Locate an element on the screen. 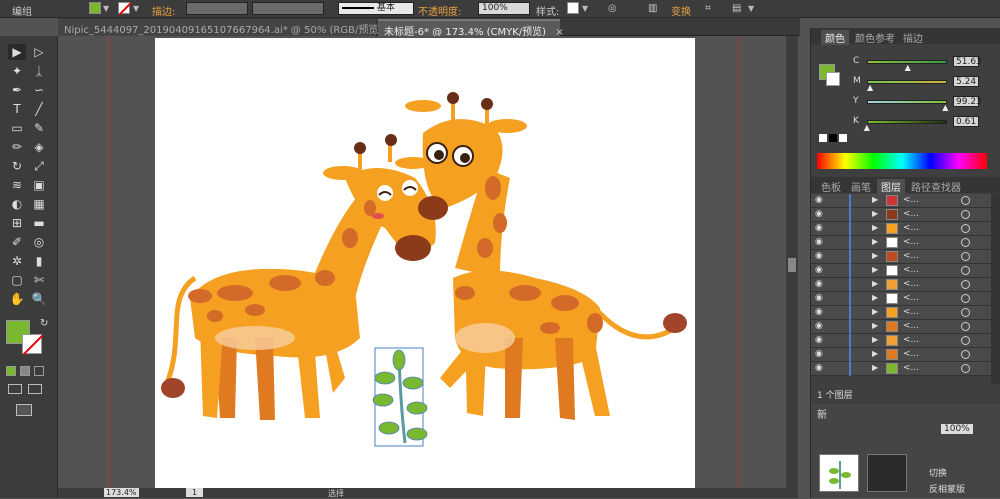 This screenshot has width=1000, height=499. white-swatch is located at coordinates (843, 138).